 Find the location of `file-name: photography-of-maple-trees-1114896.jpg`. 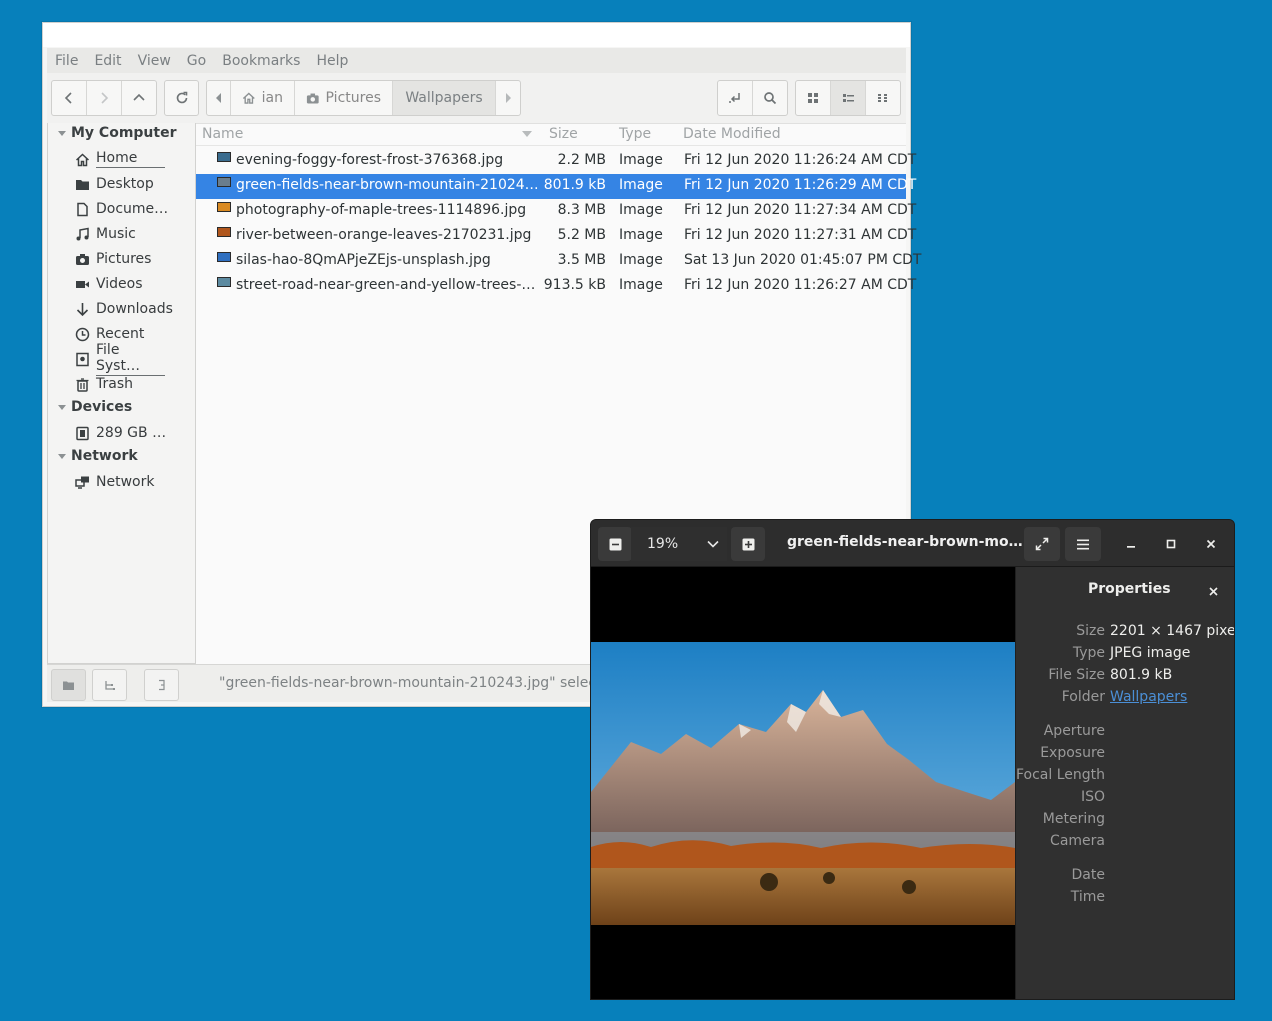

file-name: photography-of-maple-trees-1114896.jpg is located at coordinates (381, 210).